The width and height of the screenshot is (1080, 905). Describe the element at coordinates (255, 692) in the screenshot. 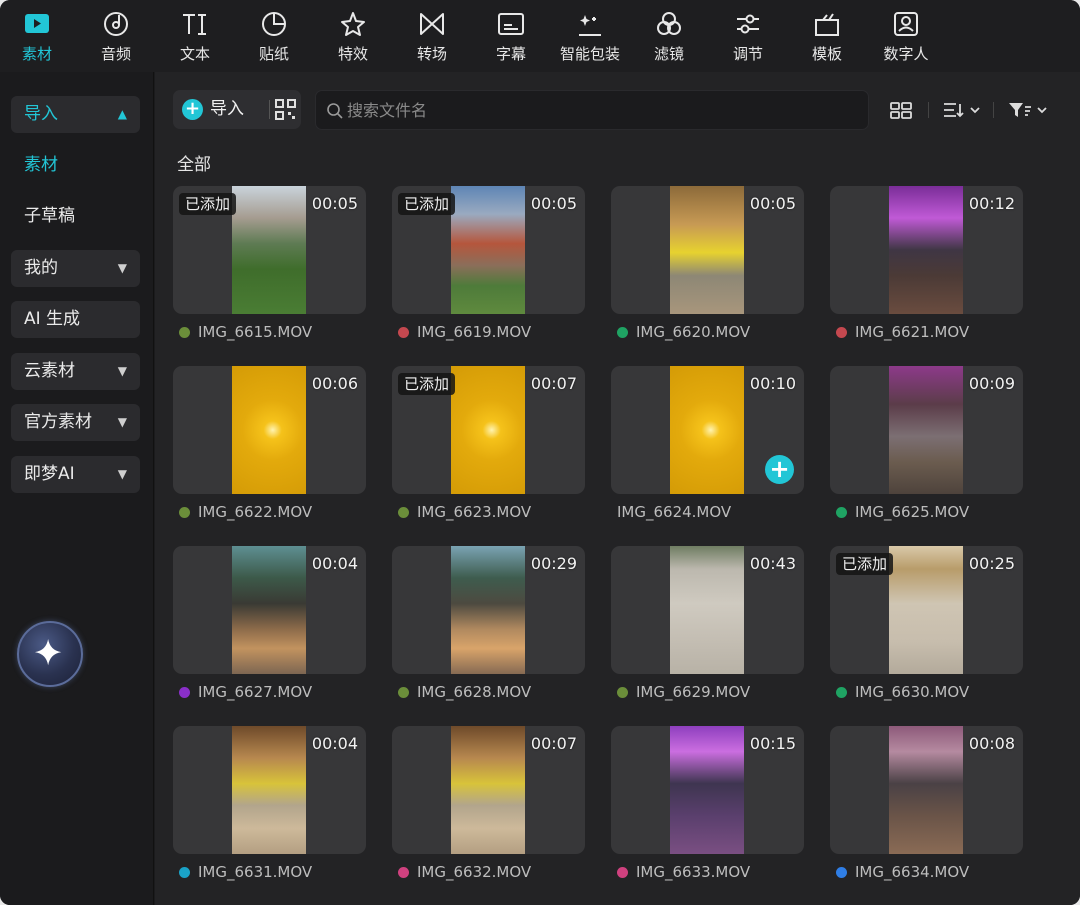

I see `file-name-text: IMG_6627.MOV` at that location.